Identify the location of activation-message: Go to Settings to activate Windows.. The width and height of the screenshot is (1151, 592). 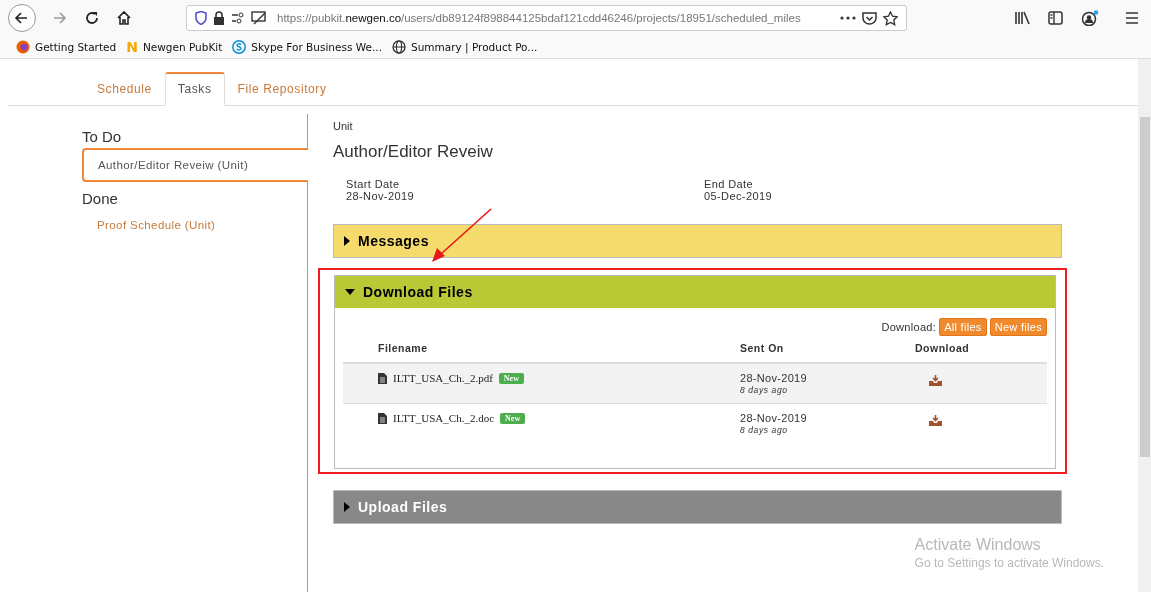
(1009, 563).